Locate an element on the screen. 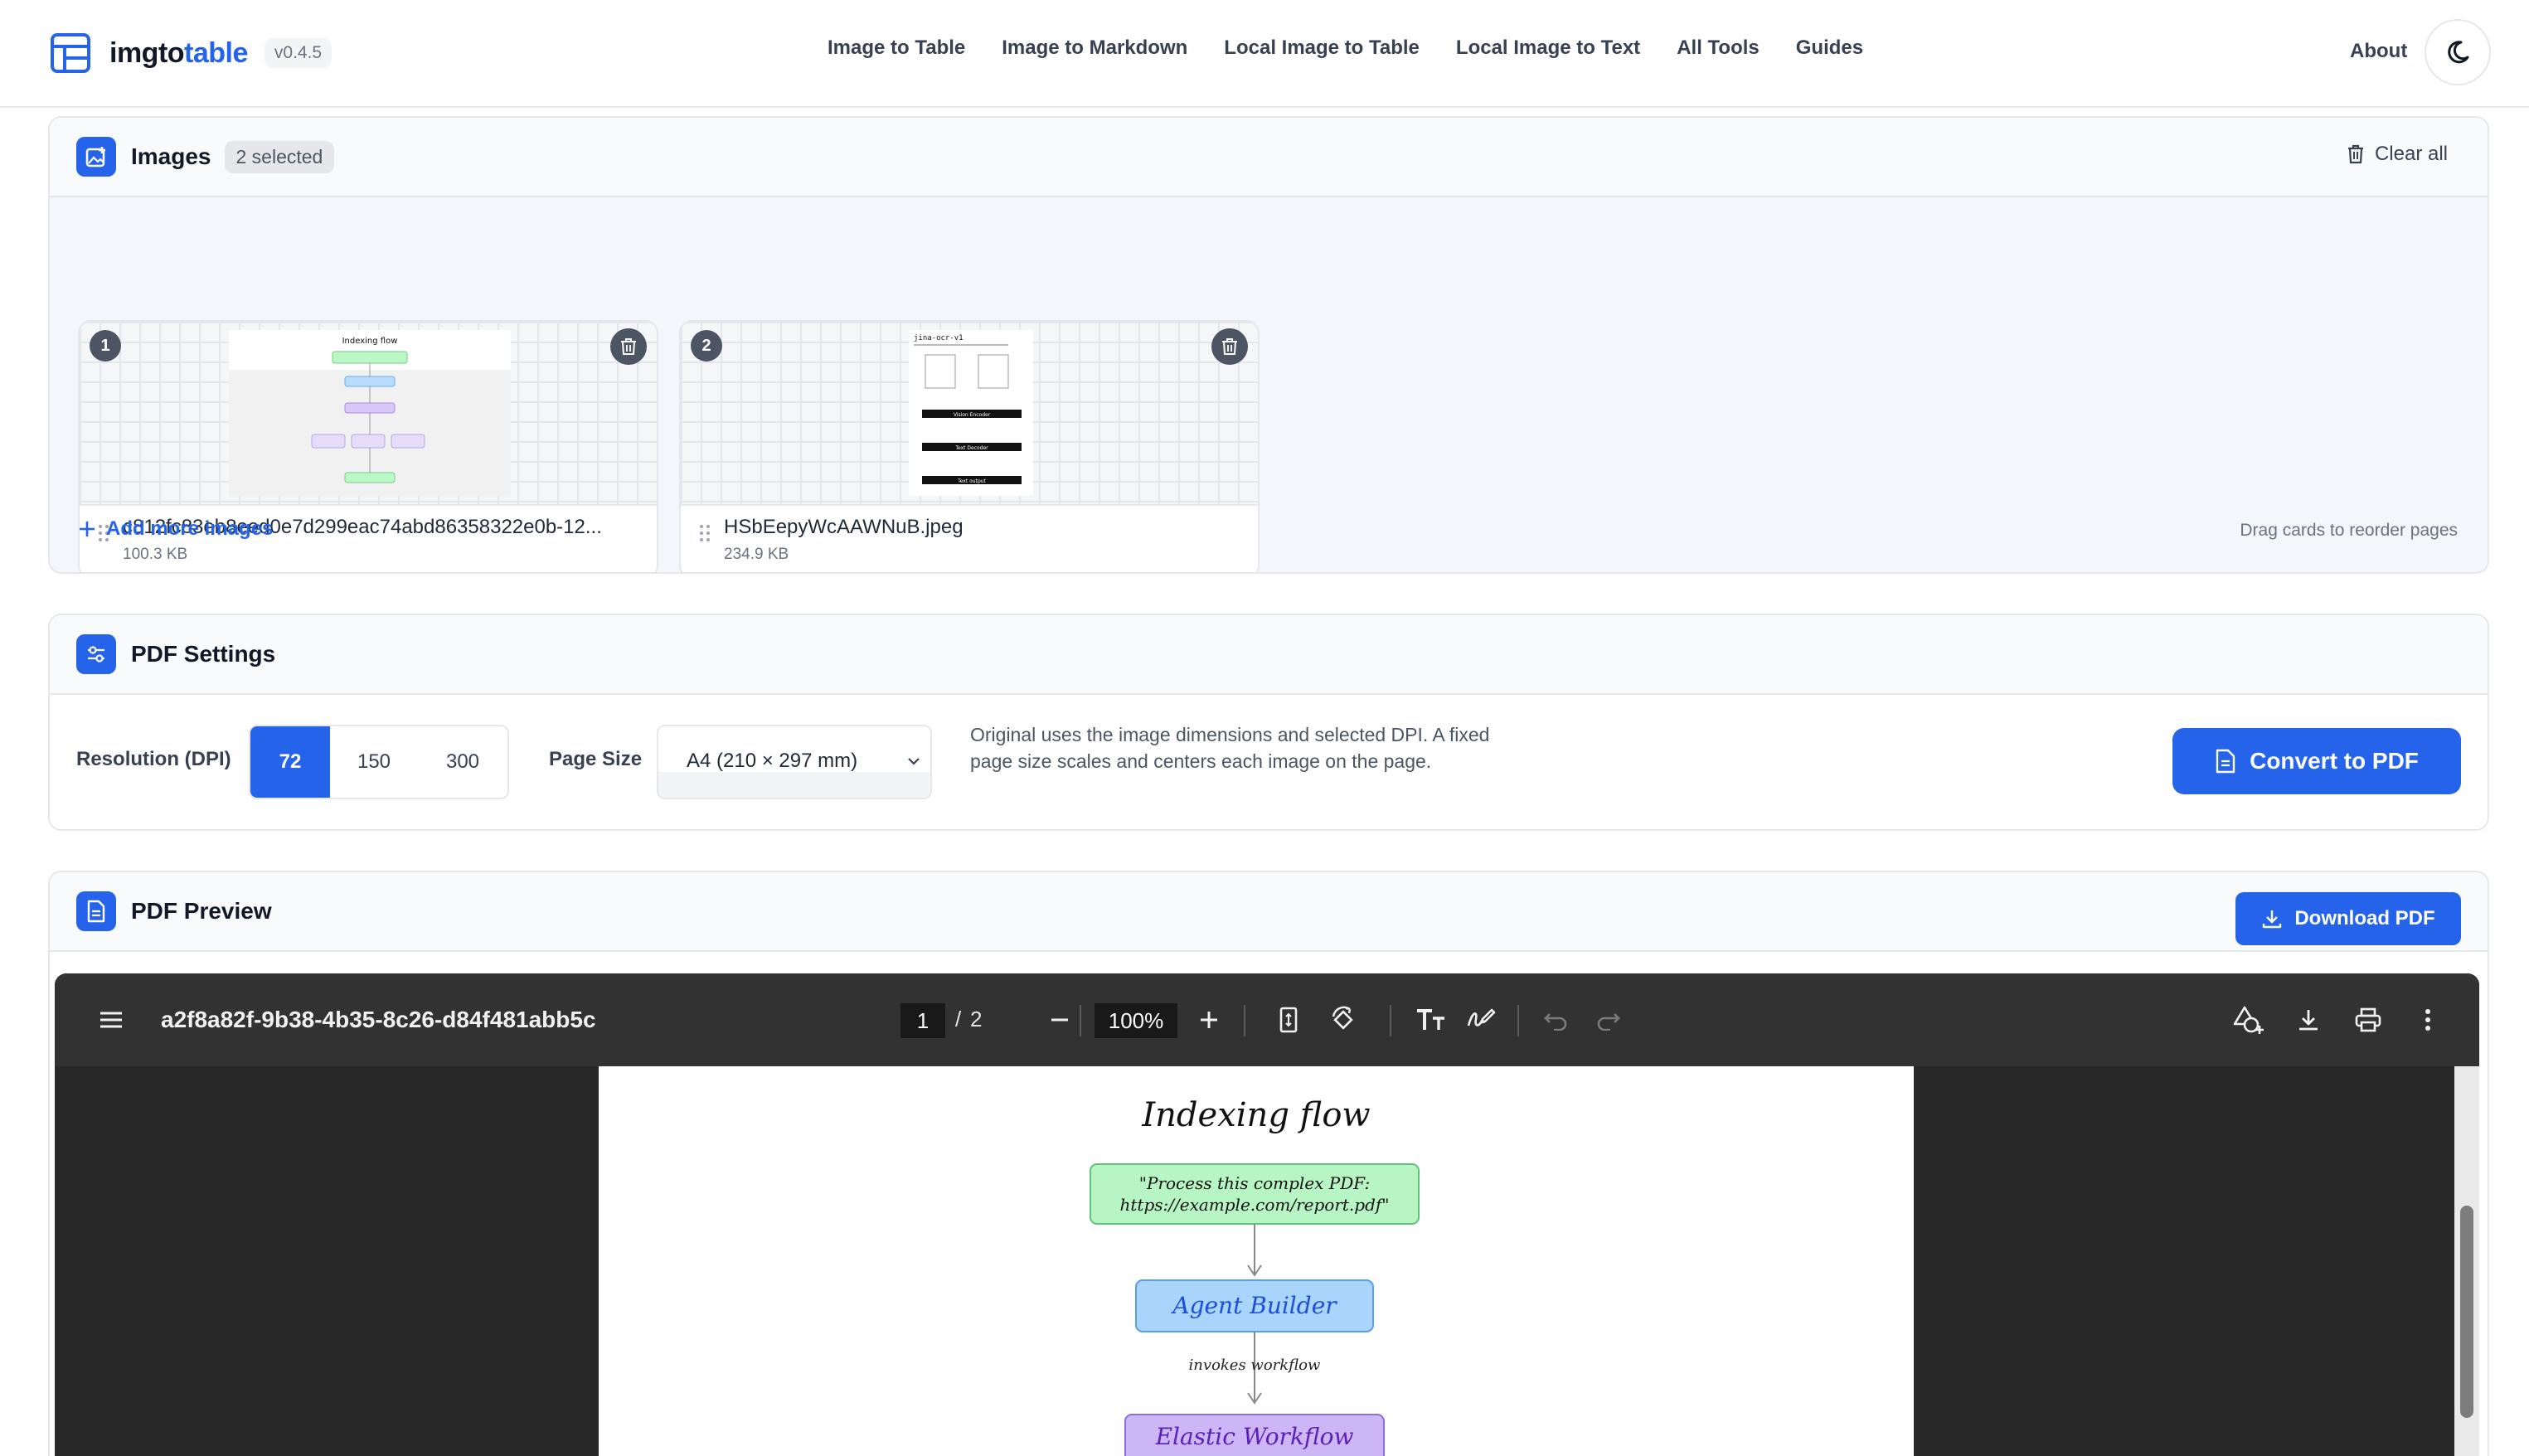 This screenshot has height=1456, width=2529. add-more-images-button: Add more images is located at coordinates (175, 529).